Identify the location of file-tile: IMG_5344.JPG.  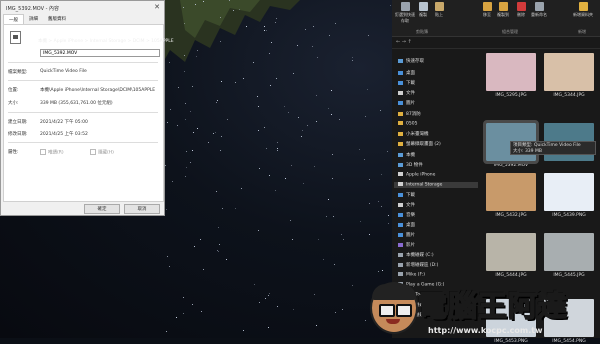
(569, 75).